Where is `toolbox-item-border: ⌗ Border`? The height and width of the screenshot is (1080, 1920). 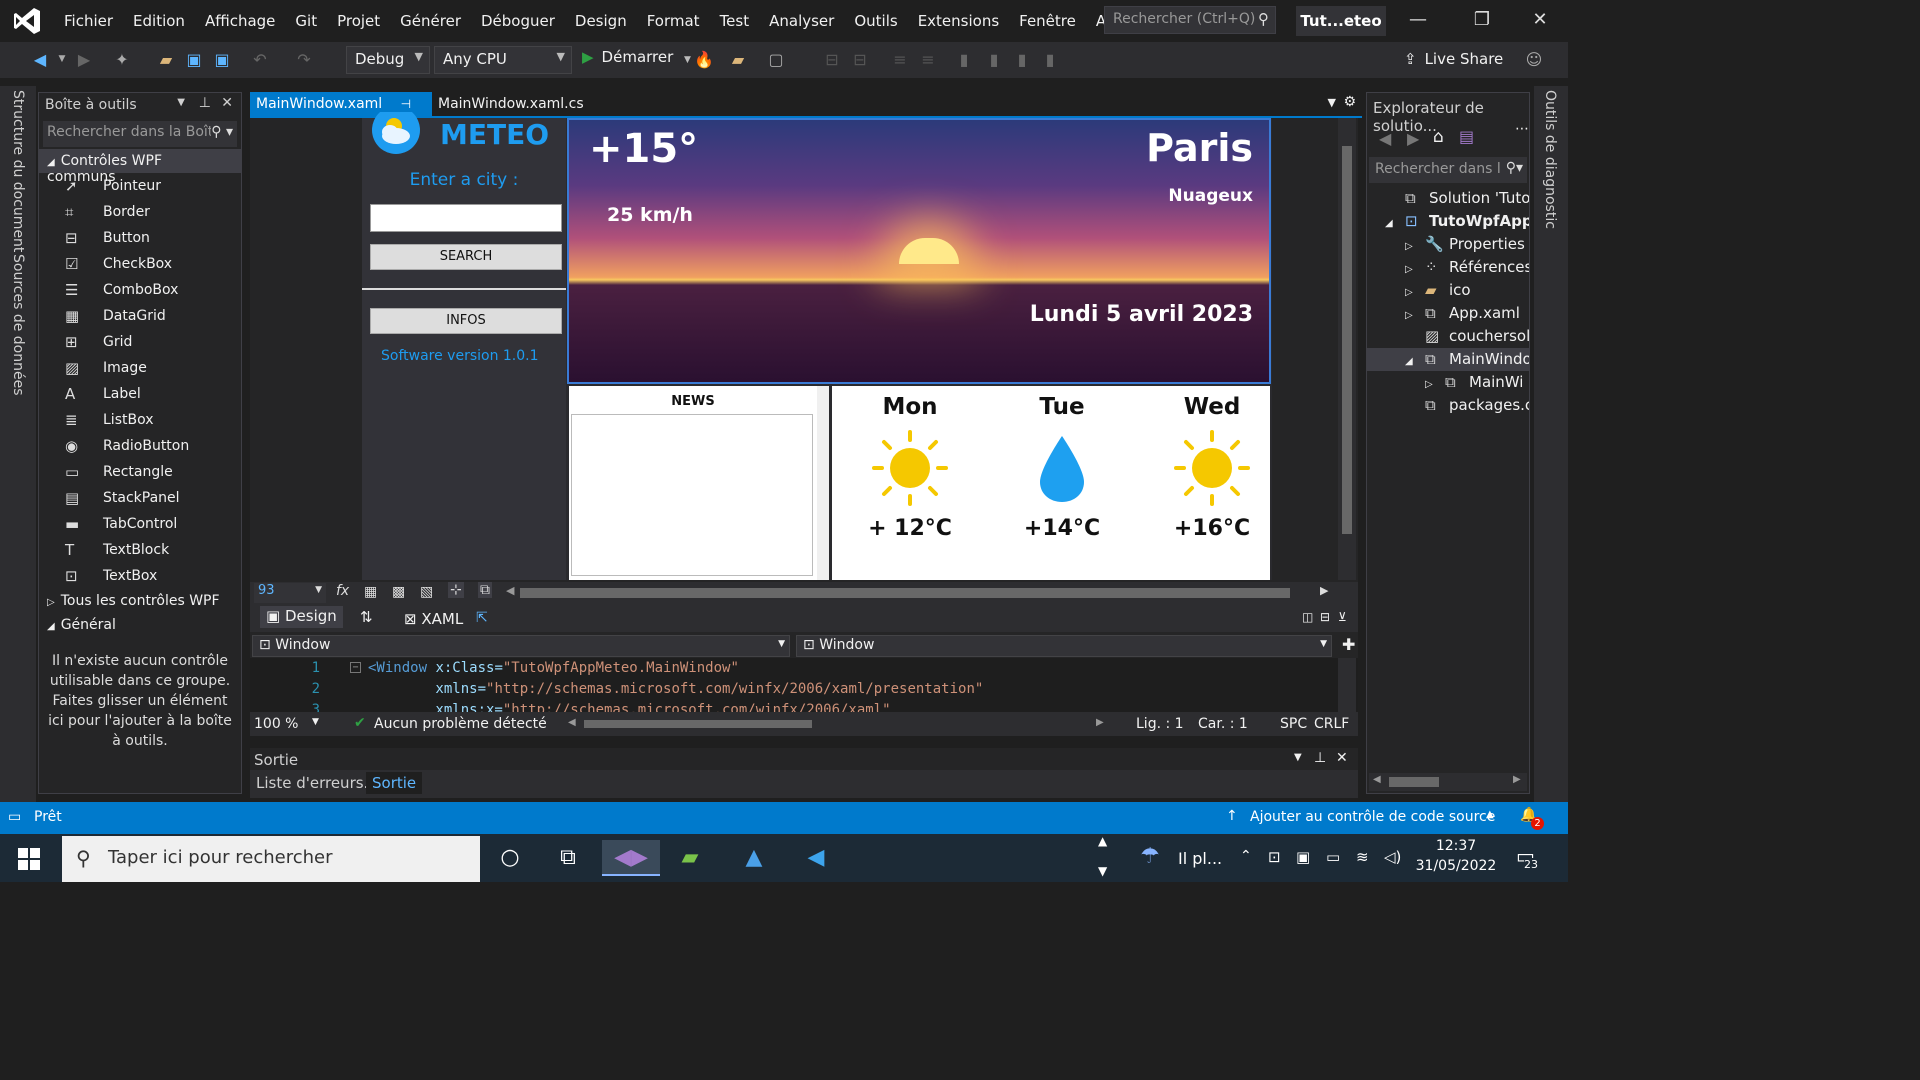
toolbox-item-border: ⌗ Border is located at coordinates (140, 212).